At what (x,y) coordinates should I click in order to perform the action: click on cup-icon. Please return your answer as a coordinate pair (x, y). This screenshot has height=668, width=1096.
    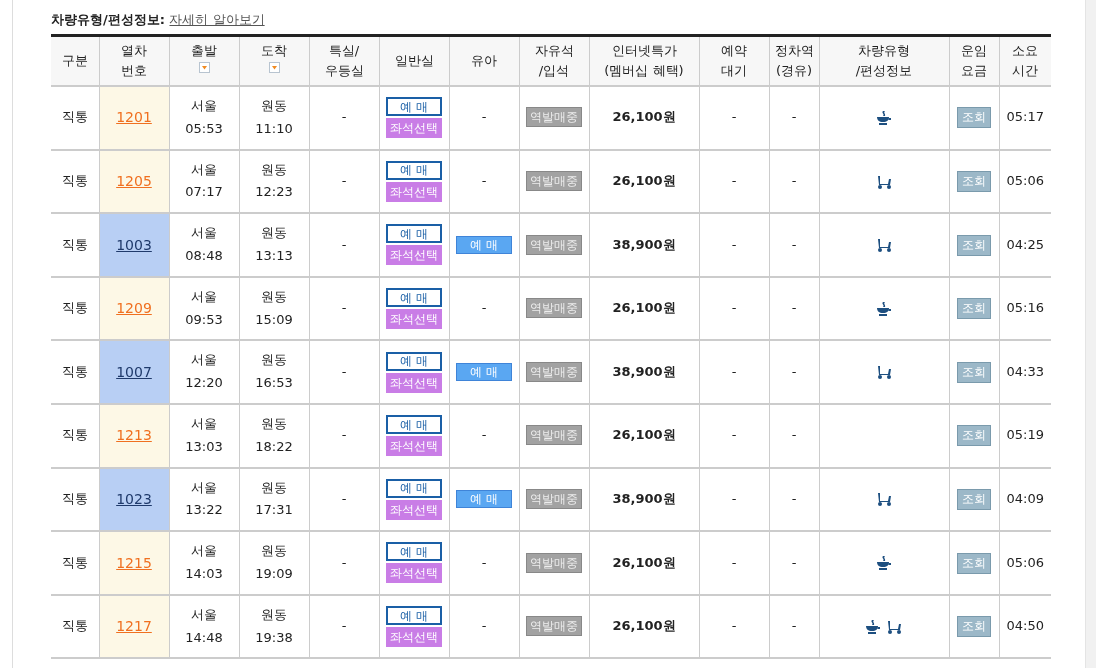
    Looking at the image, I should click on (884, 117).